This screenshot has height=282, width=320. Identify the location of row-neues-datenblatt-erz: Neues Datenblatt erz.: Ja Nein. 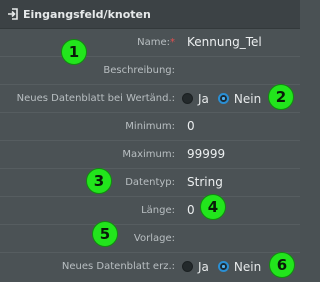
(150, 267).